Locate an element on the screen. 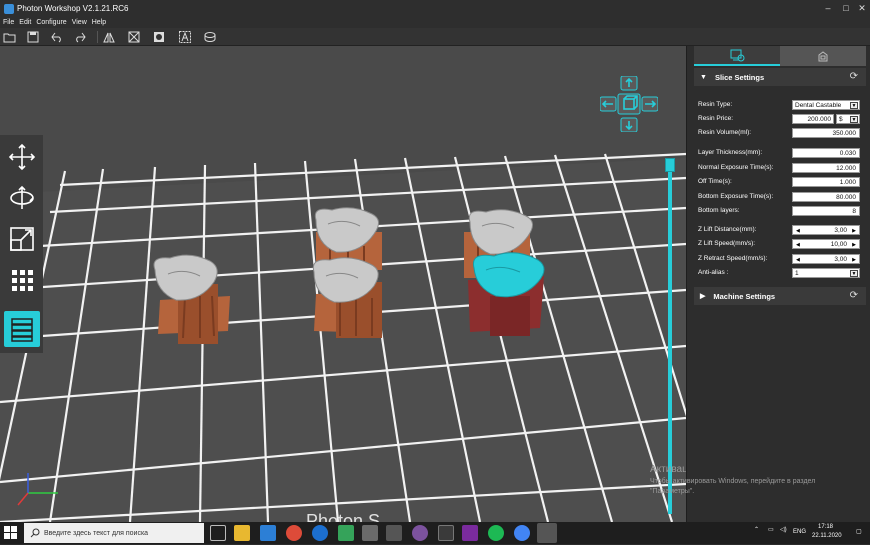  z-lift-speed-spinbox: ◀ 10,00 ▶ is located at coordinates (826, 244).